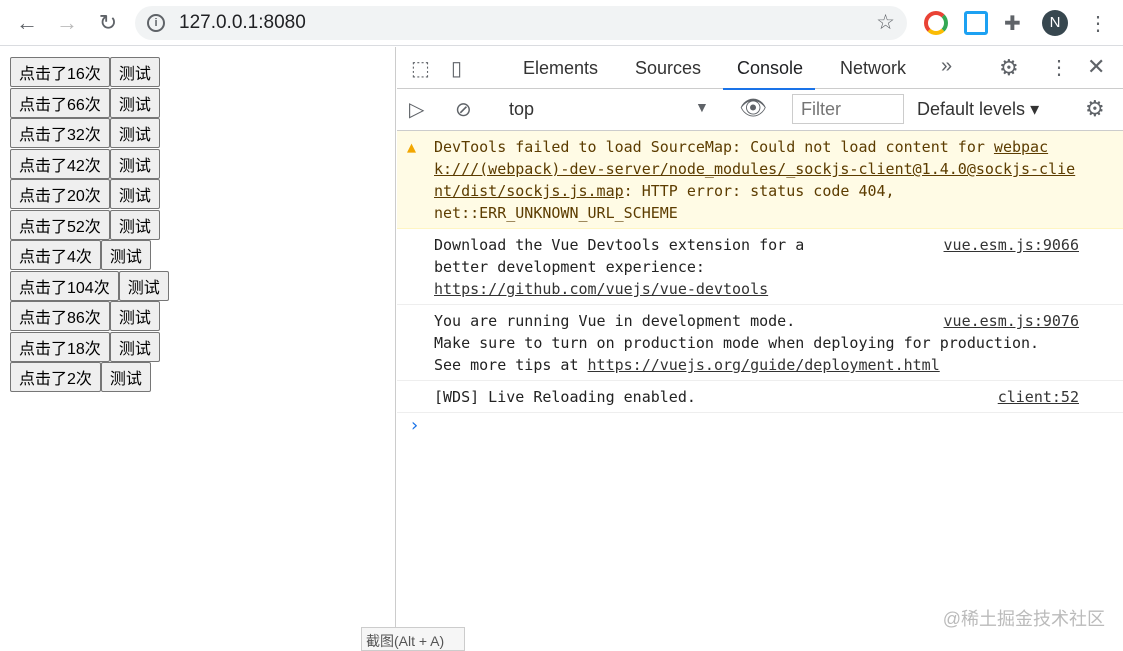  Describe the element at coordinates (1011, 321) in the screenshot. I see `source-link: vue.esm.js:9076` at that location.